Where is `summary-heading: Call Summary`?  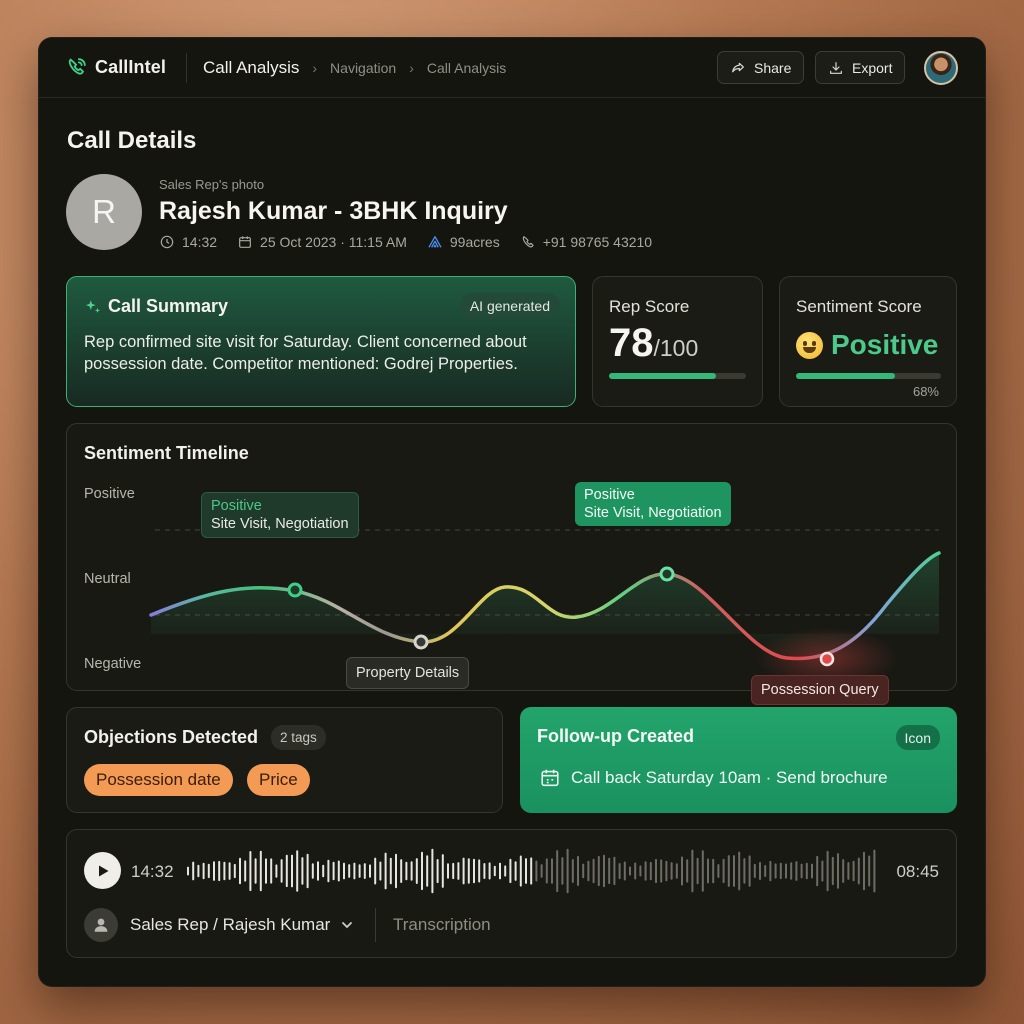
summary-heading: Call Summary is located at coordinates (156, 306).